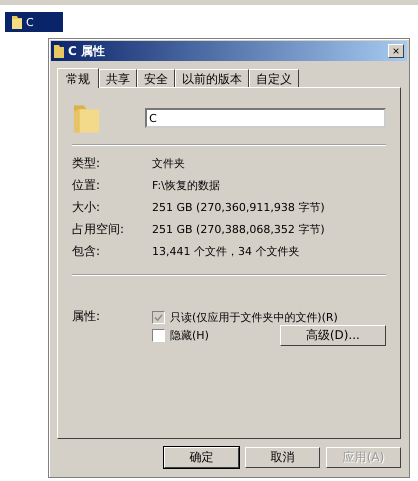 Image resolution: width=418 pixels, height=481 pixels. Describe the element at coordinates (189, 335) in the screenshot. I see `checkbox-label: 隐藏(H)` at that location.